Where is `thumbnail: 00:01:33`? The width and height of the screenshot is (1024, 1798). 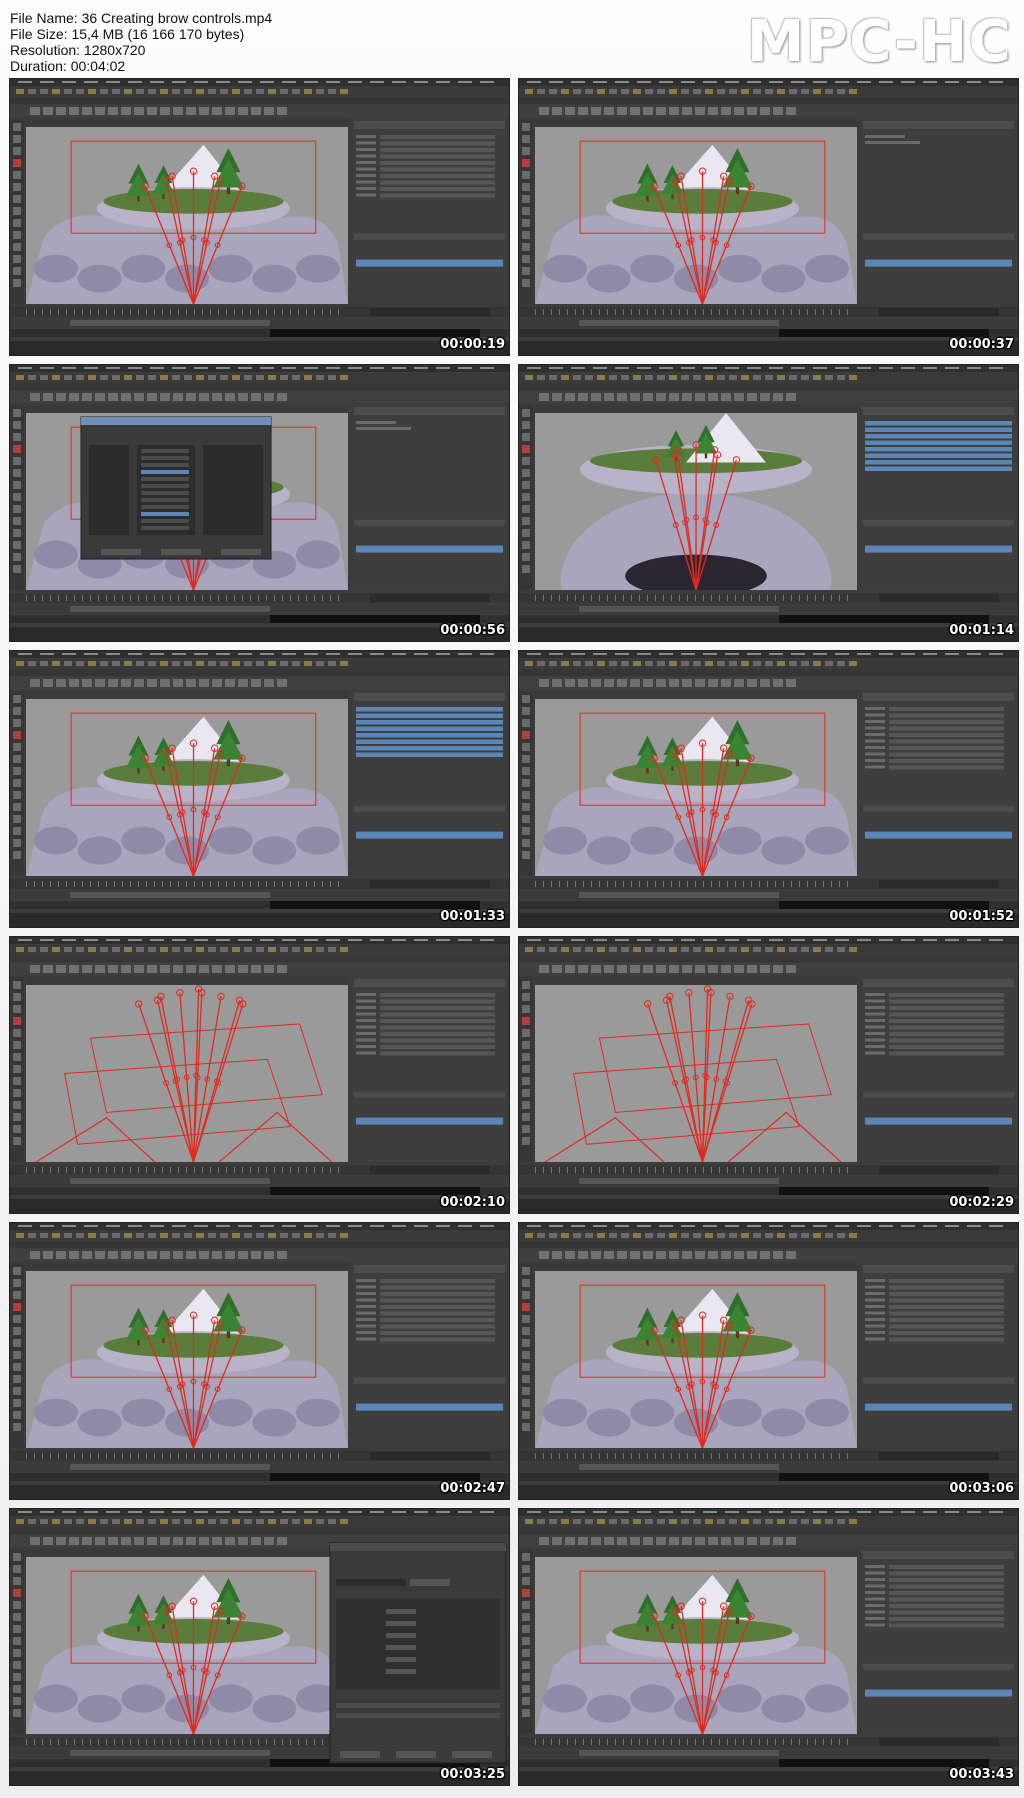 thumbnail: 00:01:33 is located at coordinates (259, 789).